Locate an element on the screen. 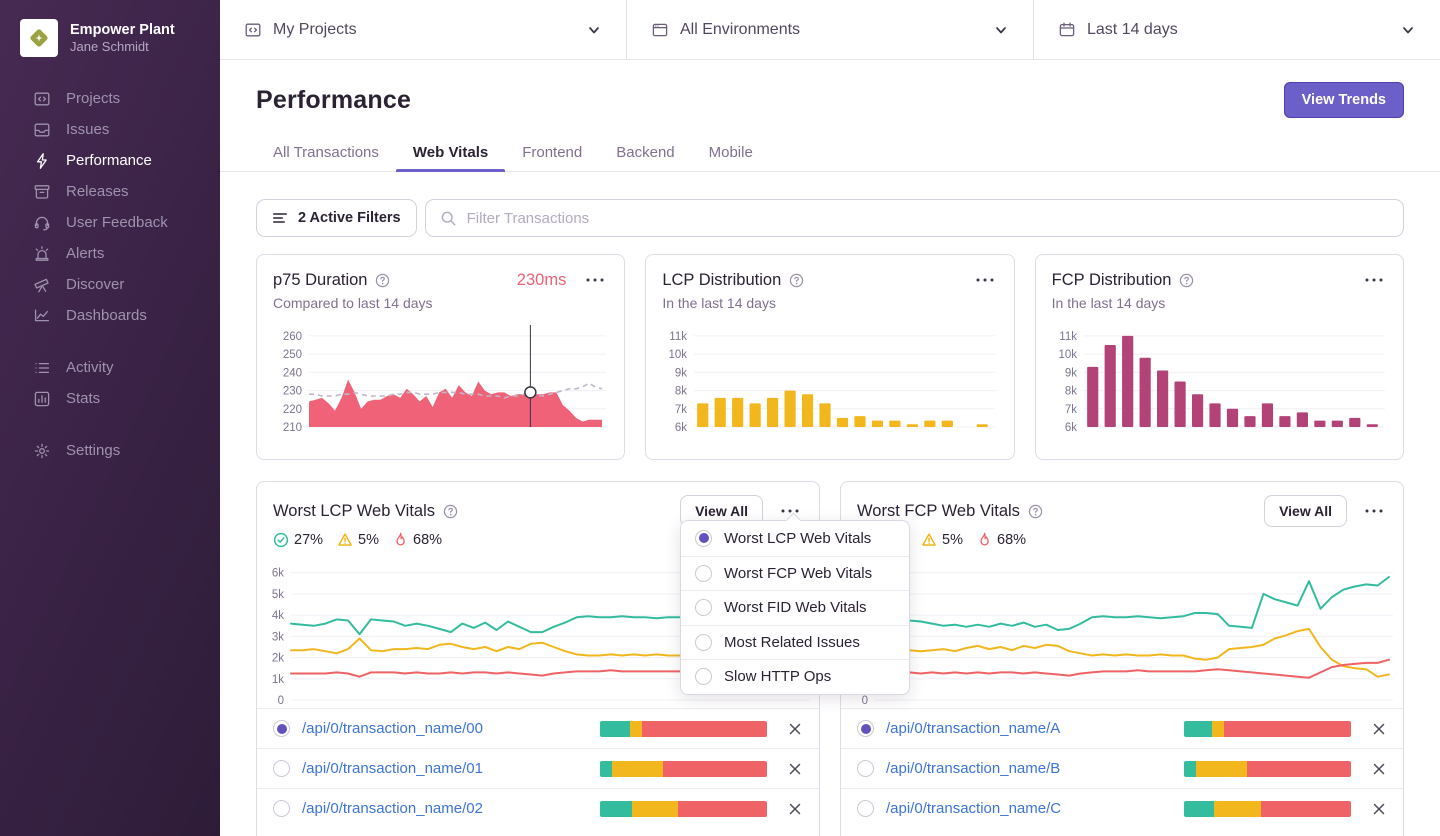 The image size is (1440, 836). sidebar-item-label: Settings is located at coordinates (93, 450).